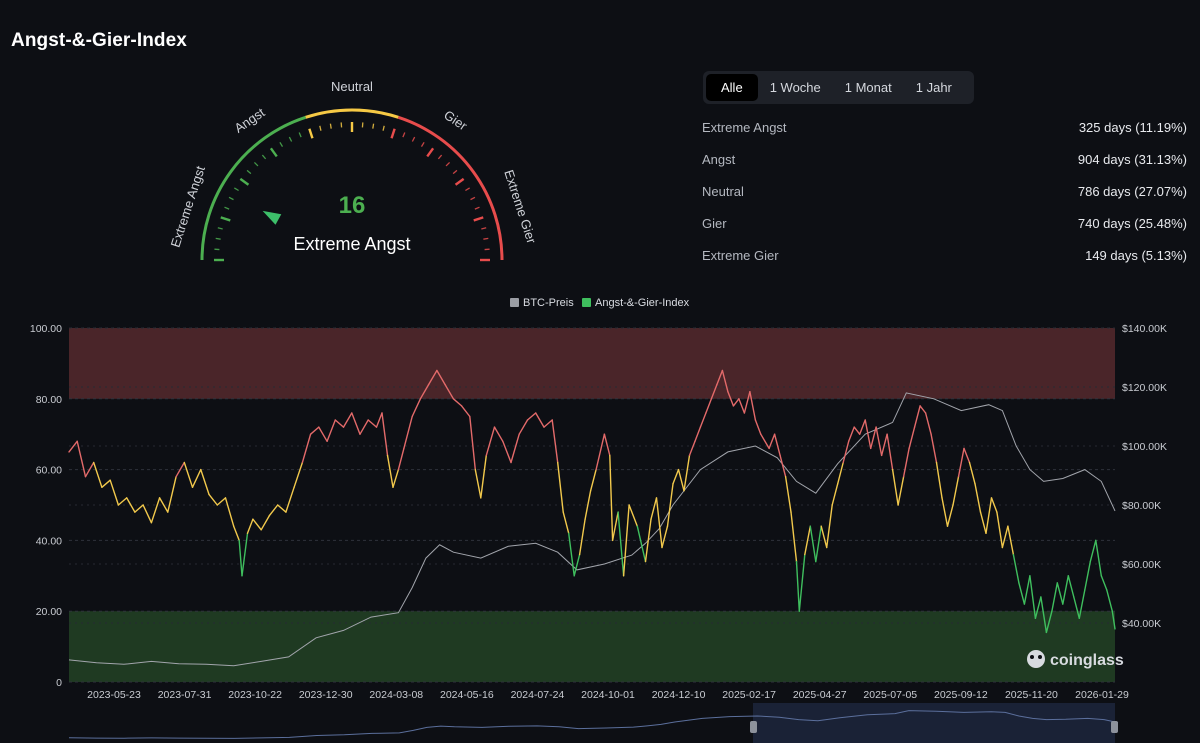 The width and height of the screenshot is (1200, 743). Describe the element at coordinates (352, 86) in the screenshot. I see `gauge-zone-label-neutral: Neutral` at that location.